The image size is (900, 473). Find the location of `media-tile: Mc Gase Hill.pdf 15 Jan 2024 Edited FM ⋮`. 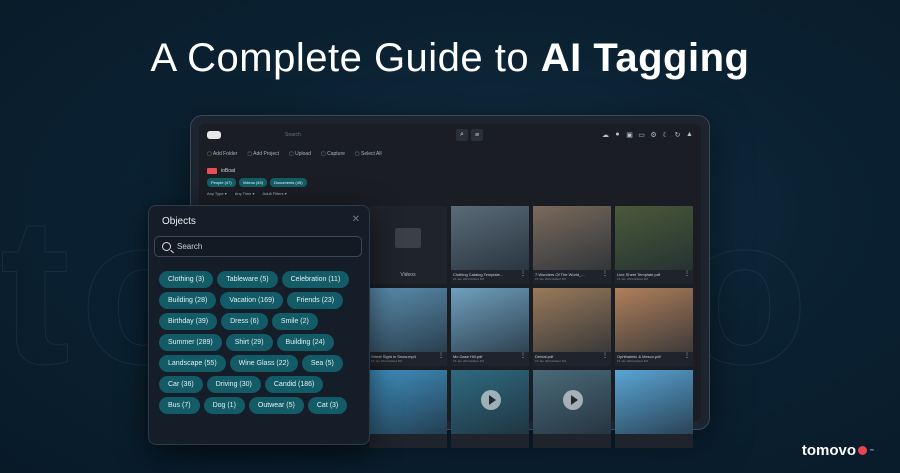

media-tile: Mc Gase Hill.pdf 15 Jan 2024 Edited FM ⋮ is located at coordinates (490, 327).